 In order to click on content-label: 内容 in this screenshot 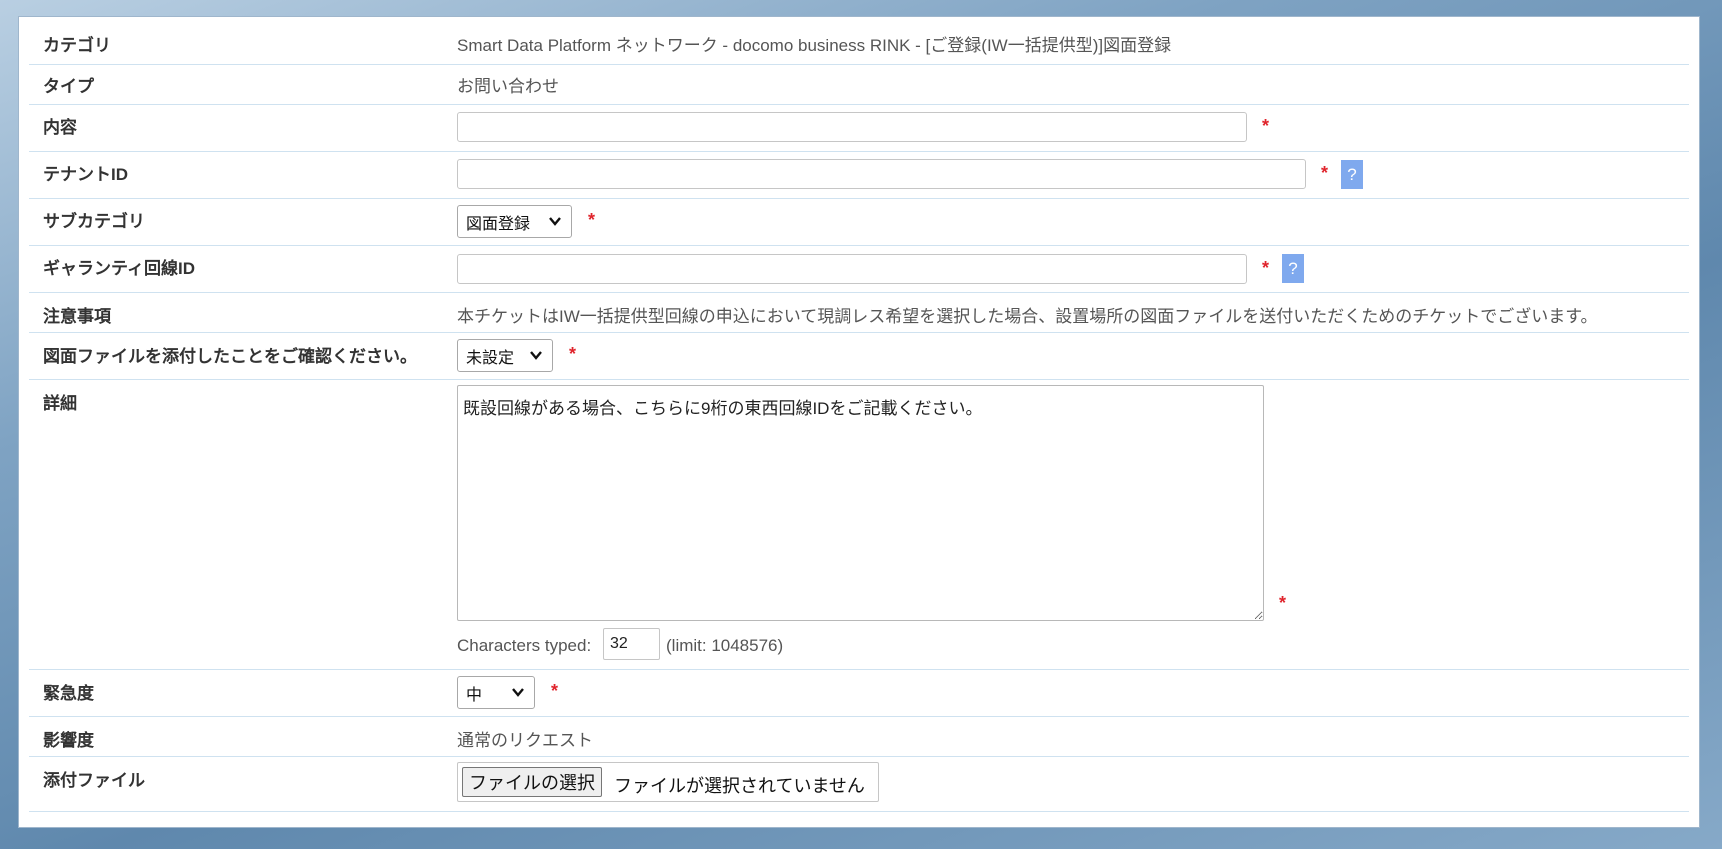, I will do `click(60, 127)`.